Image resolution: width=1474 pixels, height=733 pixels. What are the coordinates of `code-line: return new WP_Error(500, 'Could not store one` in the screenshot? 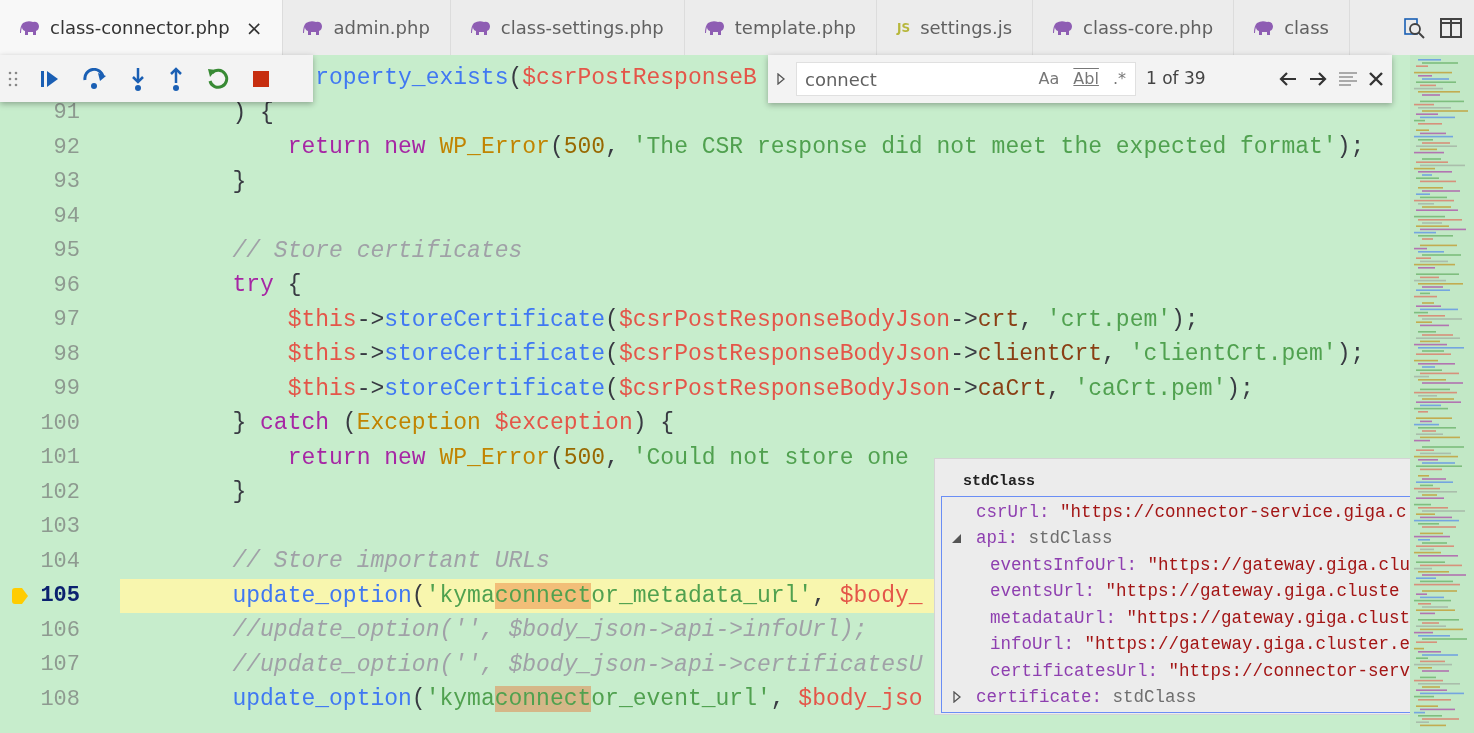 It's located at (598, 458).